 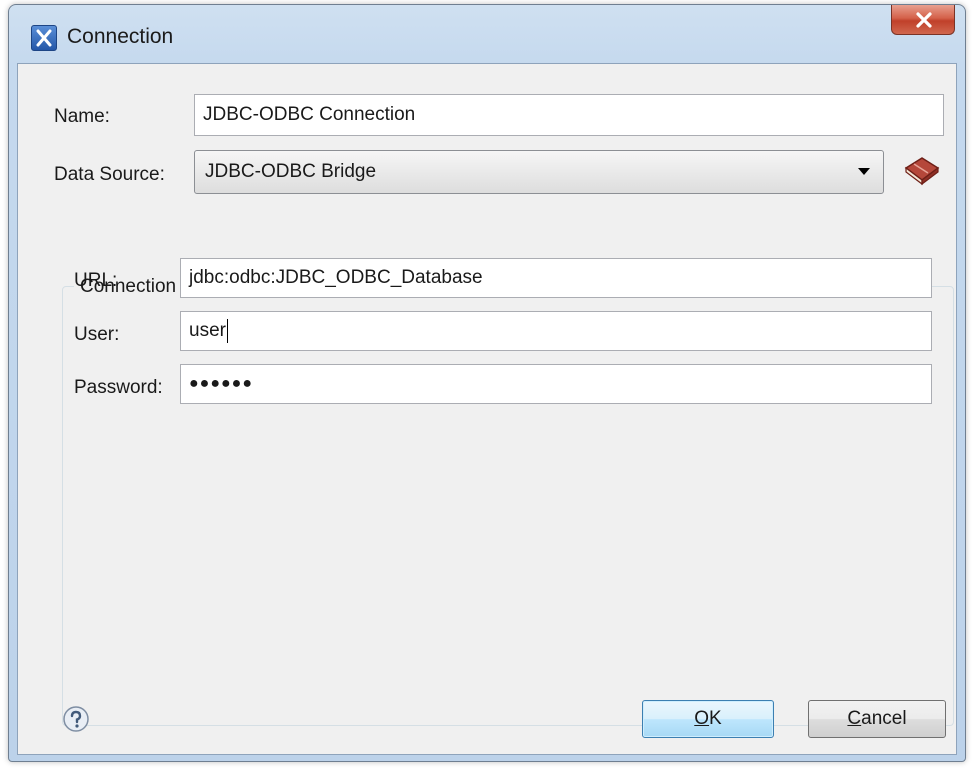 What do you see at coordinates (291, 171) in the screenshot?
I see `data-source-value: JDBC-ODBC Bridge` at bounding box center [291, 171].